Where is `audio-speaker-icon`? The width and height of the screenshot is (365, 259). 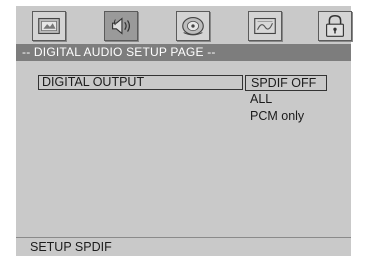
audio-speaker-icon is located at coordinates (121, 26).